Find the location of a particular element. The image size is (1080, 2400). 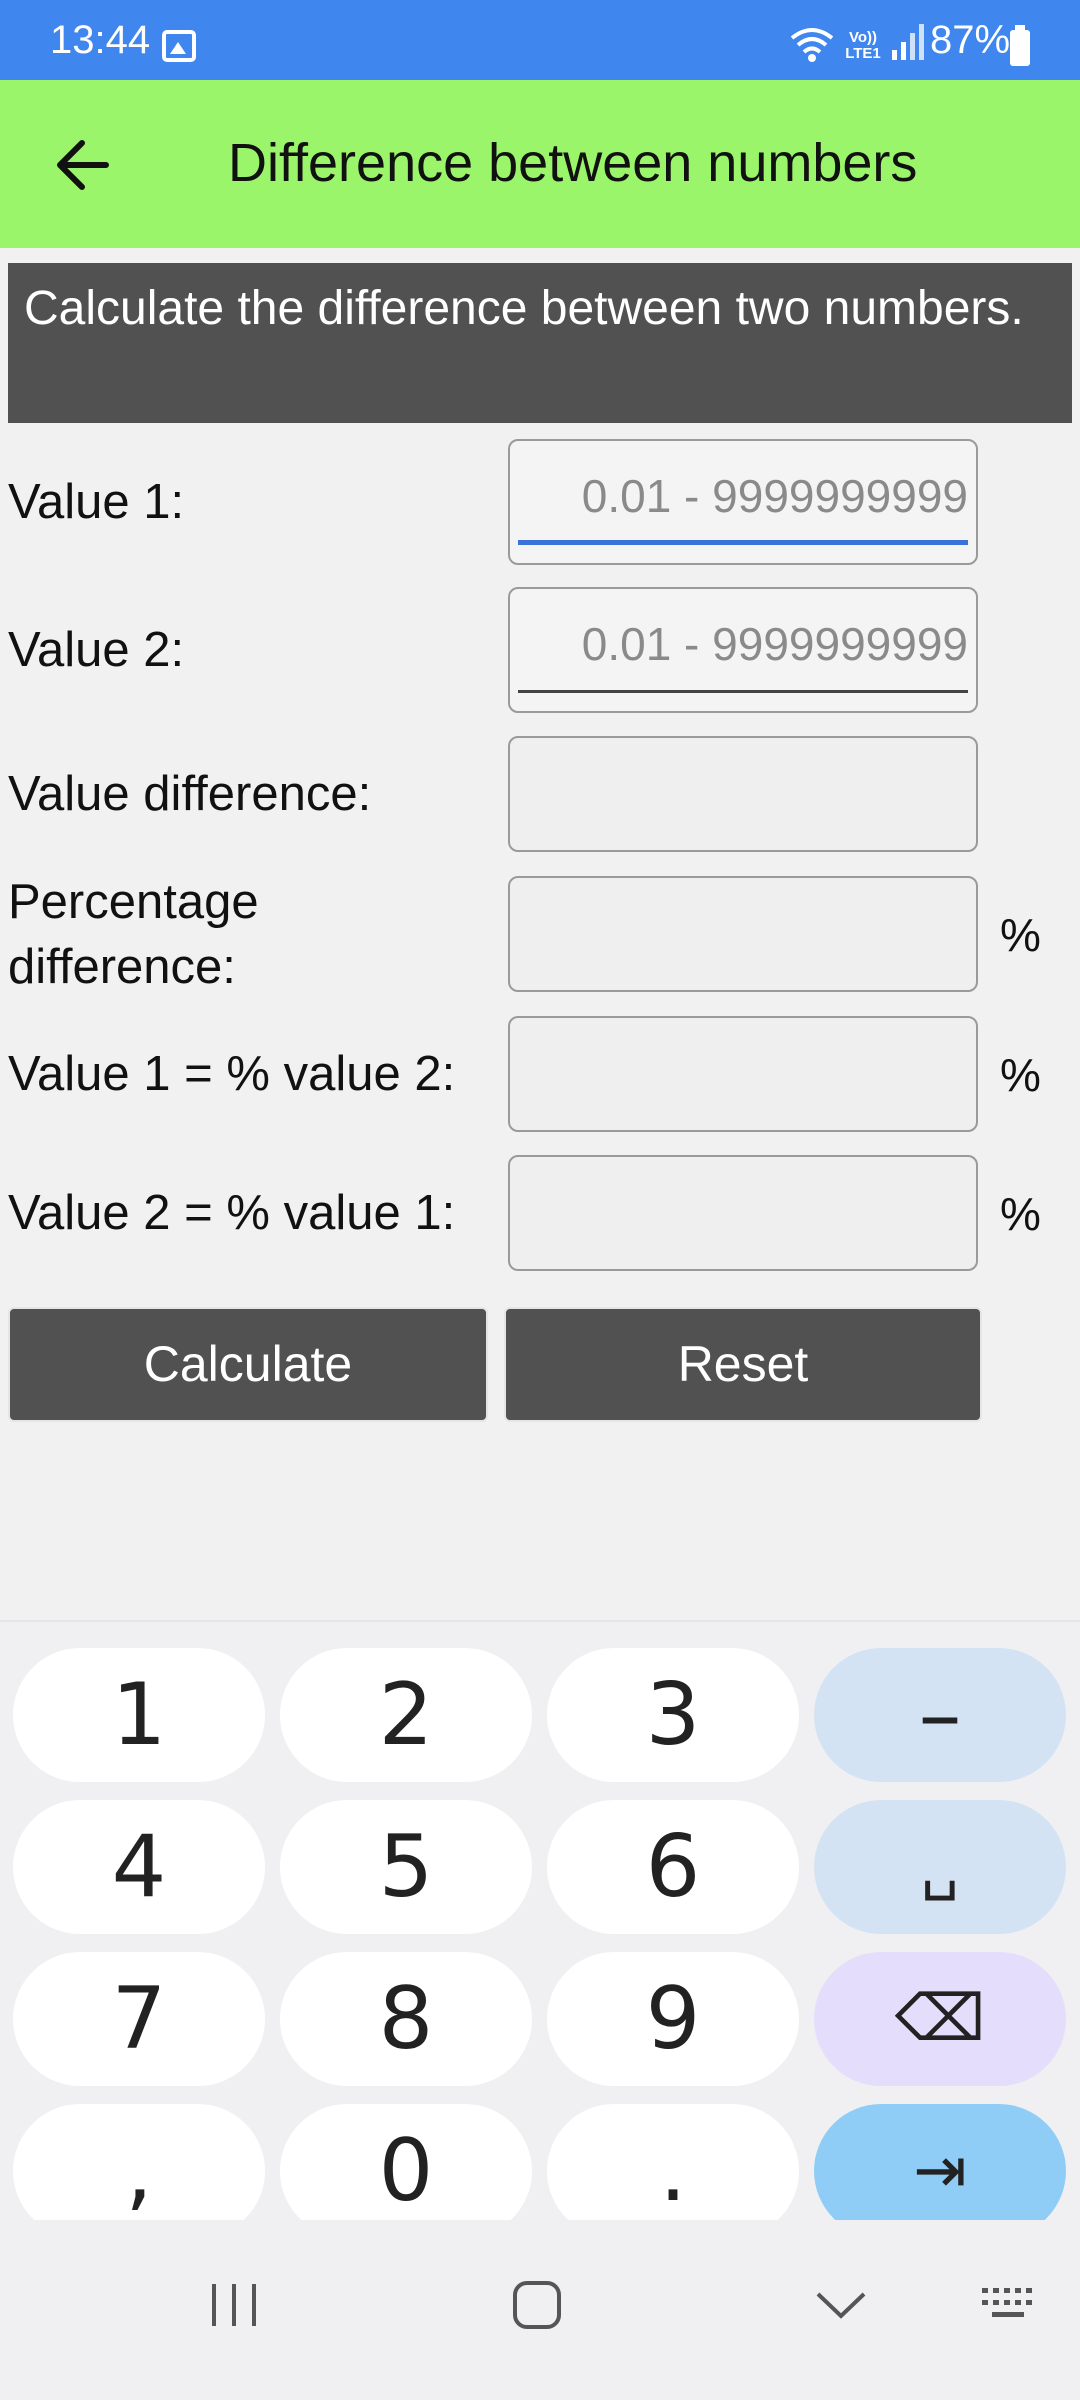

v2-pct-v1-unit: % is located at coordinates (1020, 1214).